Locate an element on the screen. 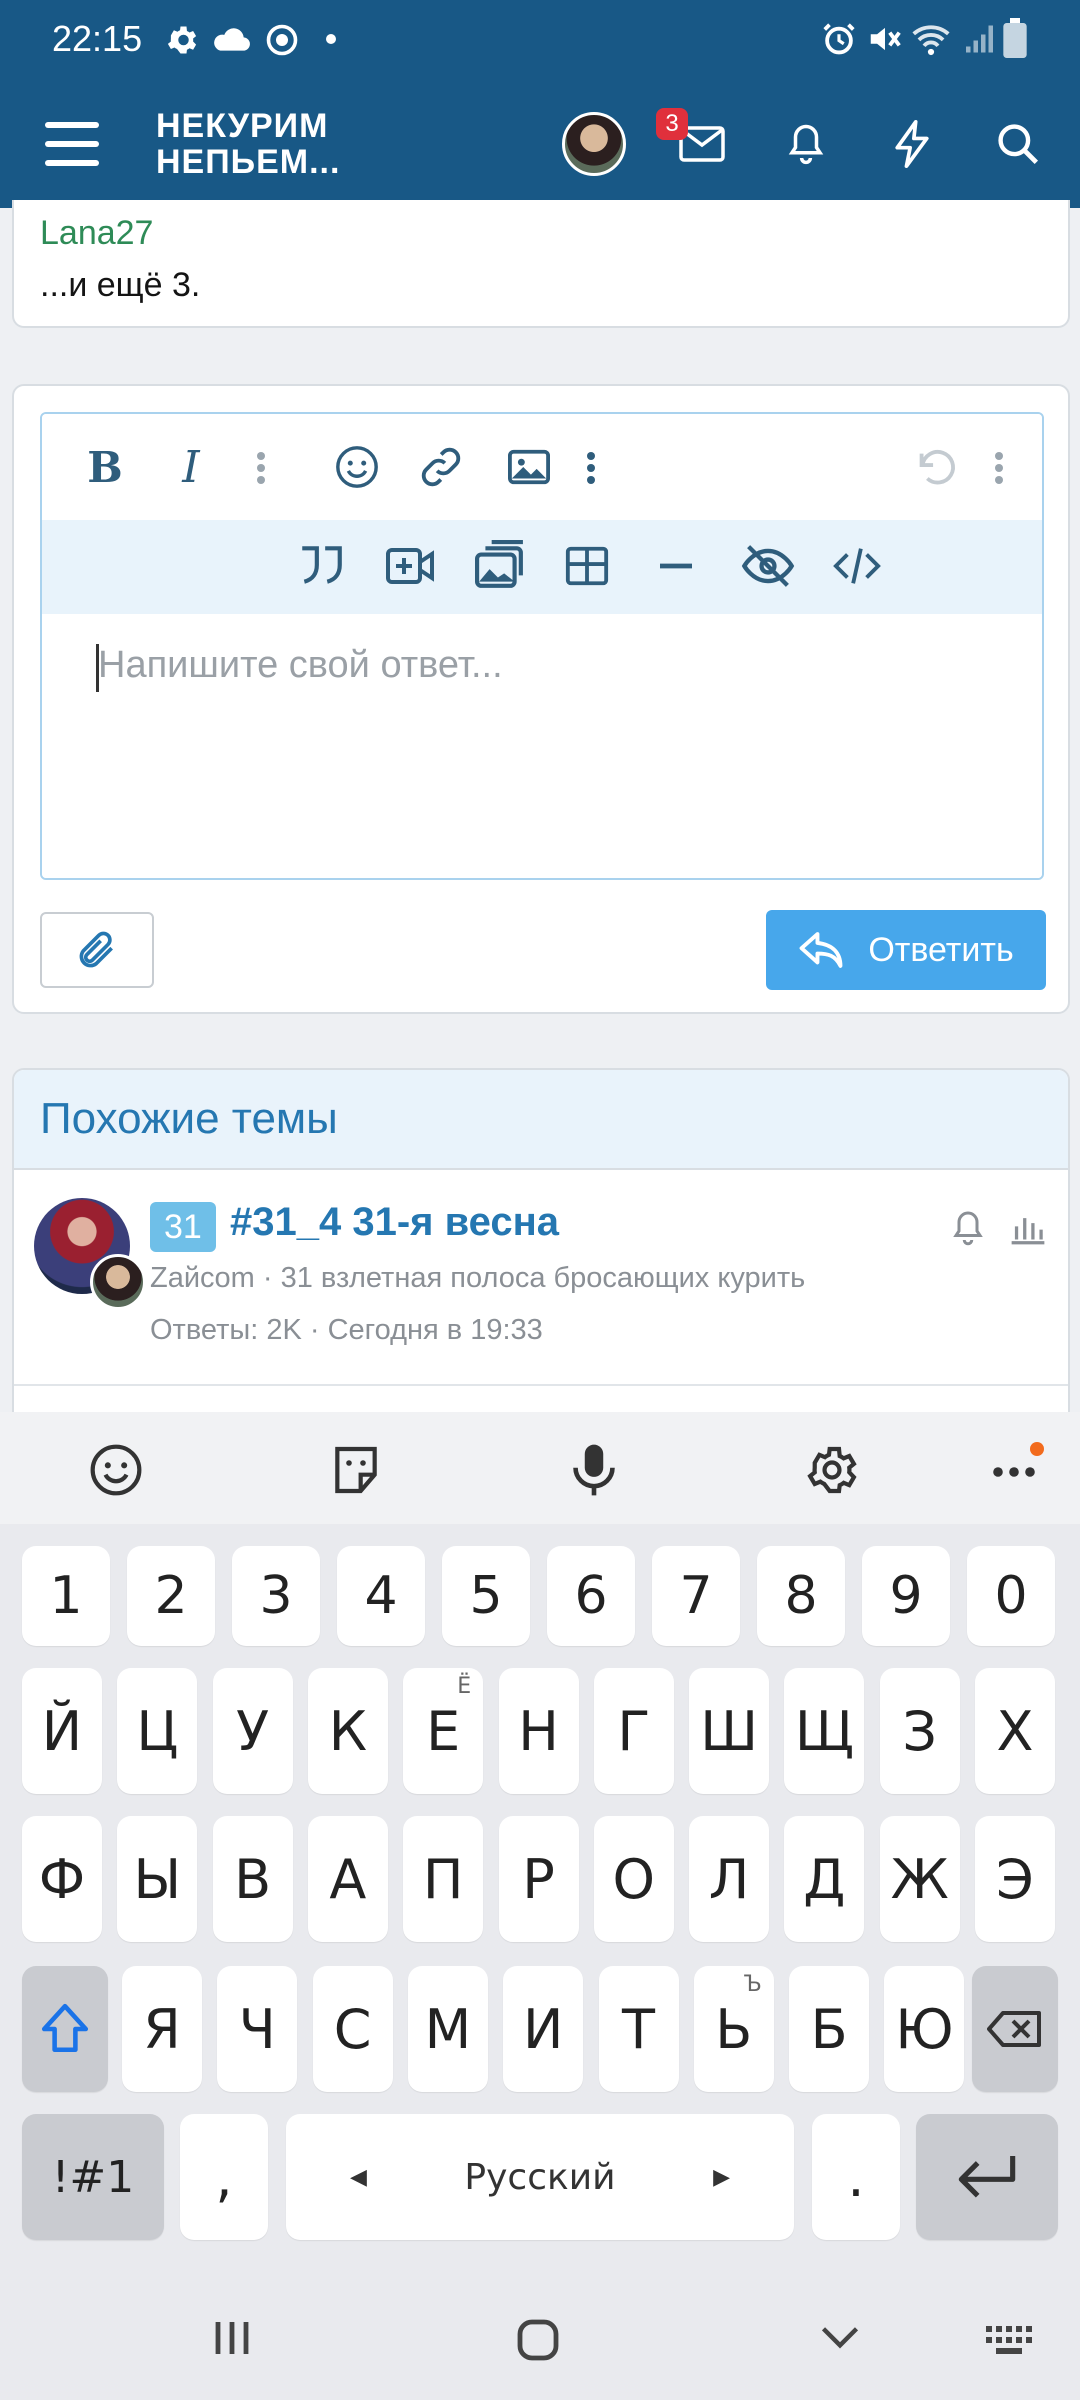  home-icon is located at coordinates (538, 2340).